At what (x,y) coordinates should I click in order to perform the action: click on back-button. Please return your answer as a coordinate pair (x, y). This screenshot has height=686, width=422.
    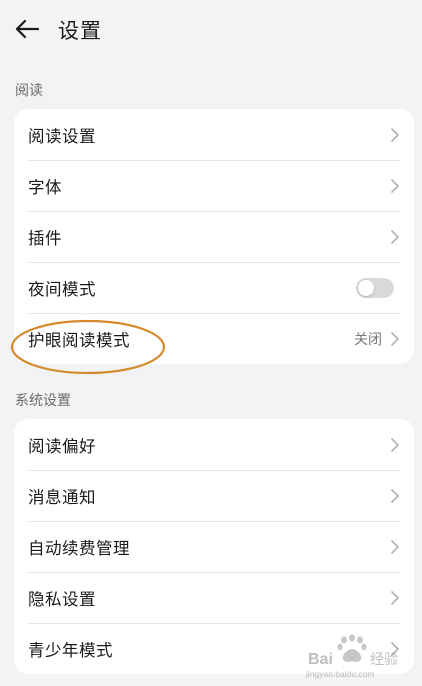
    Looking at the image, I should click on (27, 29).